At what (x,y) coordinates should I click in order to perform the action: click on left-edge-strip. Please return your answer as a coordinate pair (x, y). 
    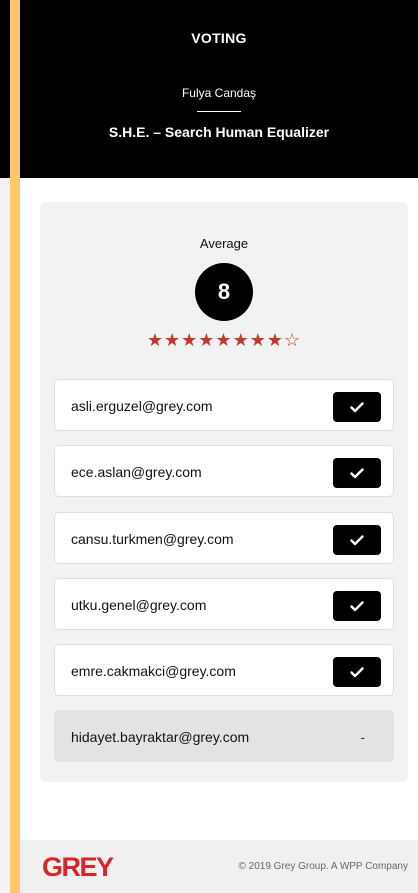
    Looking at the image, I should click on (5, 446).